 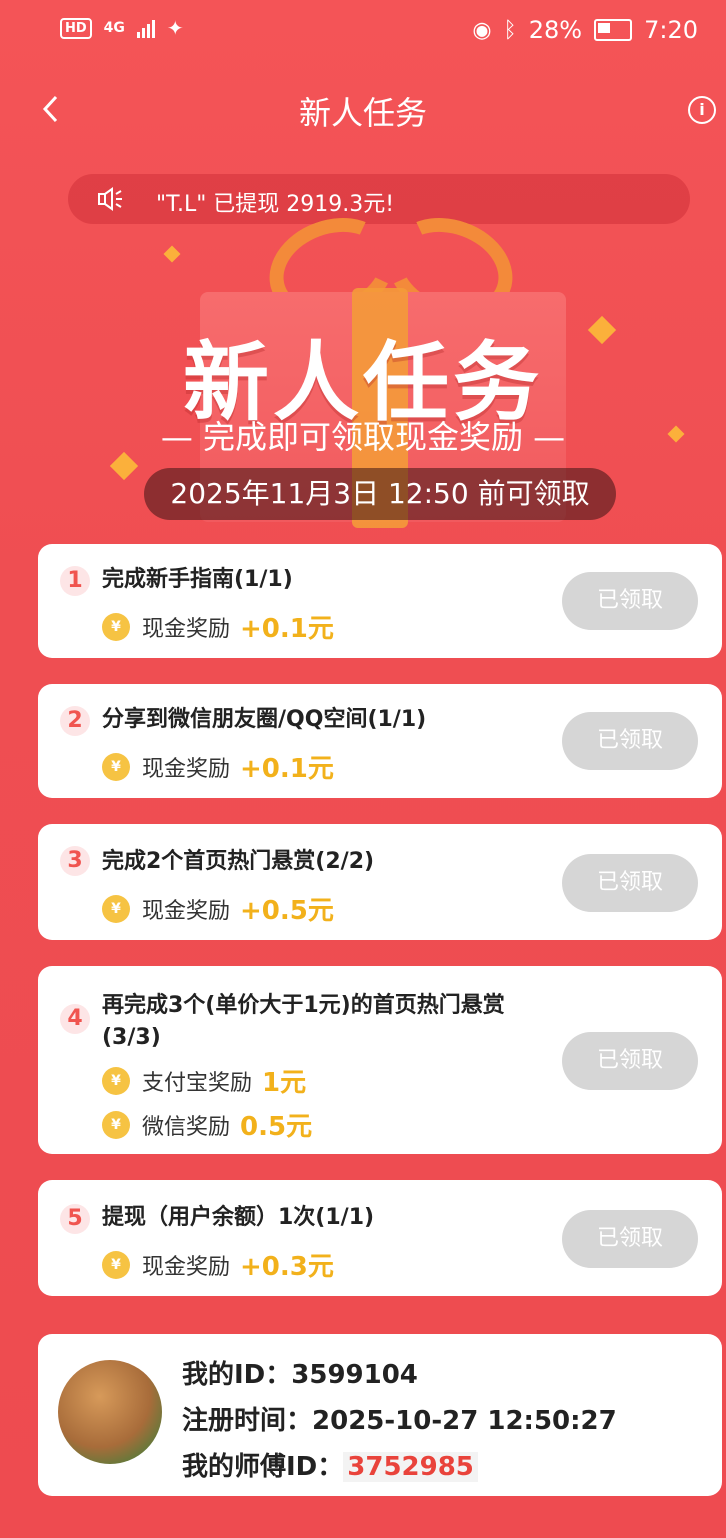 I want to click on clock: 7:20, so click(x=671, y=30).